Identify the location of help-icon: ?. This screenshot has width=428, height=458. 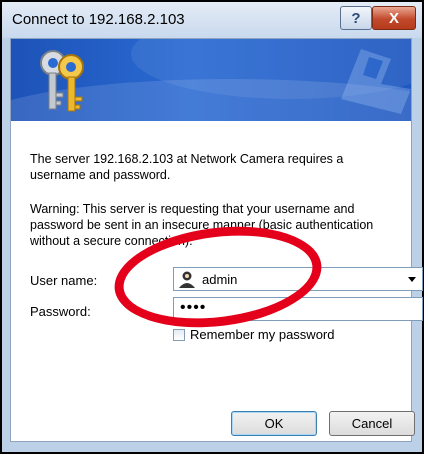
(356, 18).